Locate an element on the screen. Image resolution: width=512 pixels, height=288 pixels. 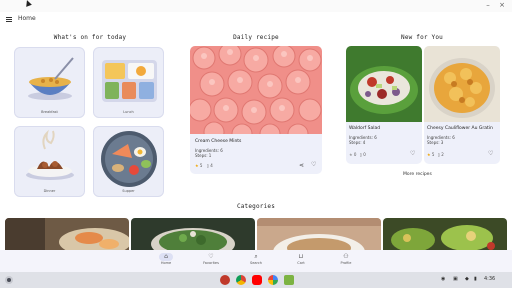
recipe-rating: ★ 0 ▯ 0 is located at coordinates (357, 154).